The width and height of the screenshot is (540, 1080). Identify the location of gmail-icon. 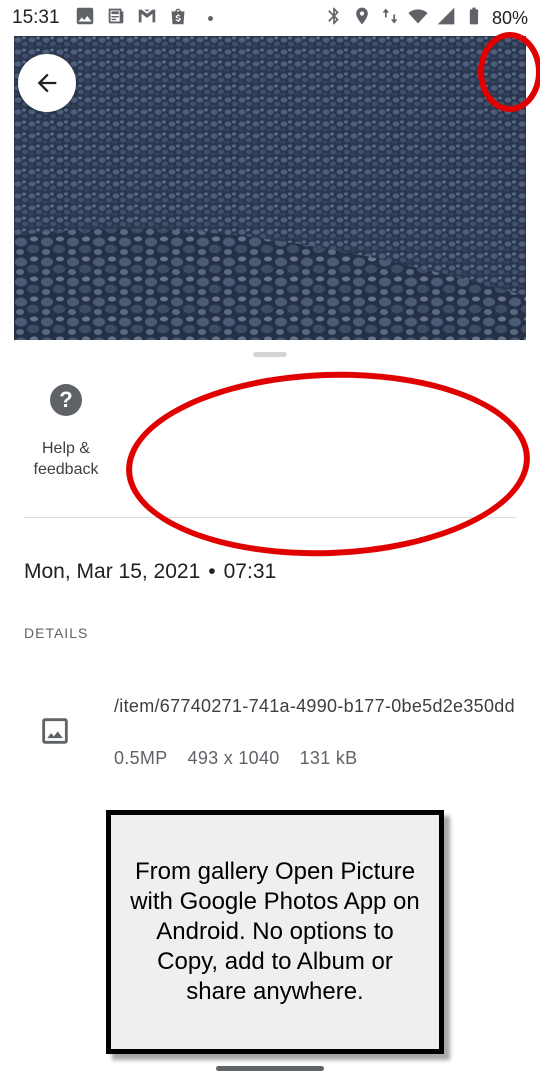
(147, 18).